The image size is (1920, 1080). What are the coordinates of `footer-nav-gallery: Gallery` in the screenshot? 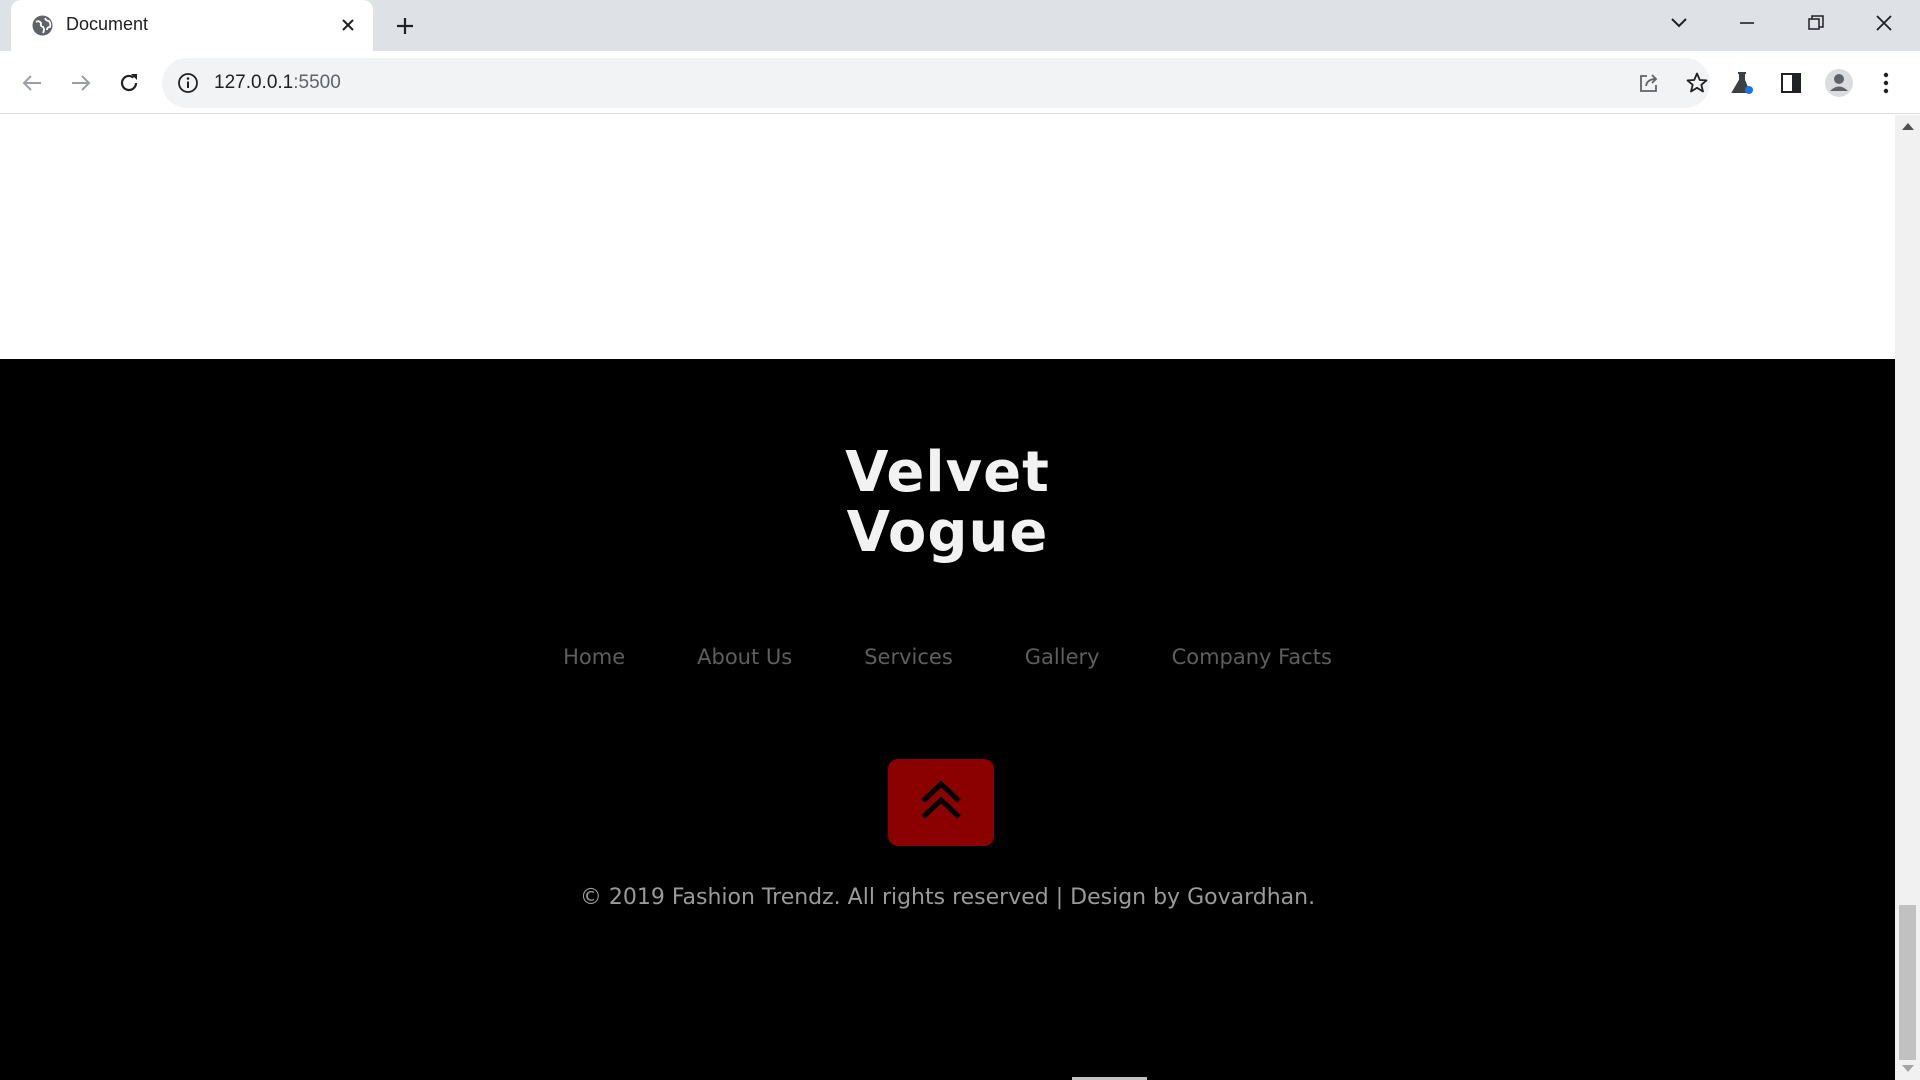 It's located at (1062, 657).